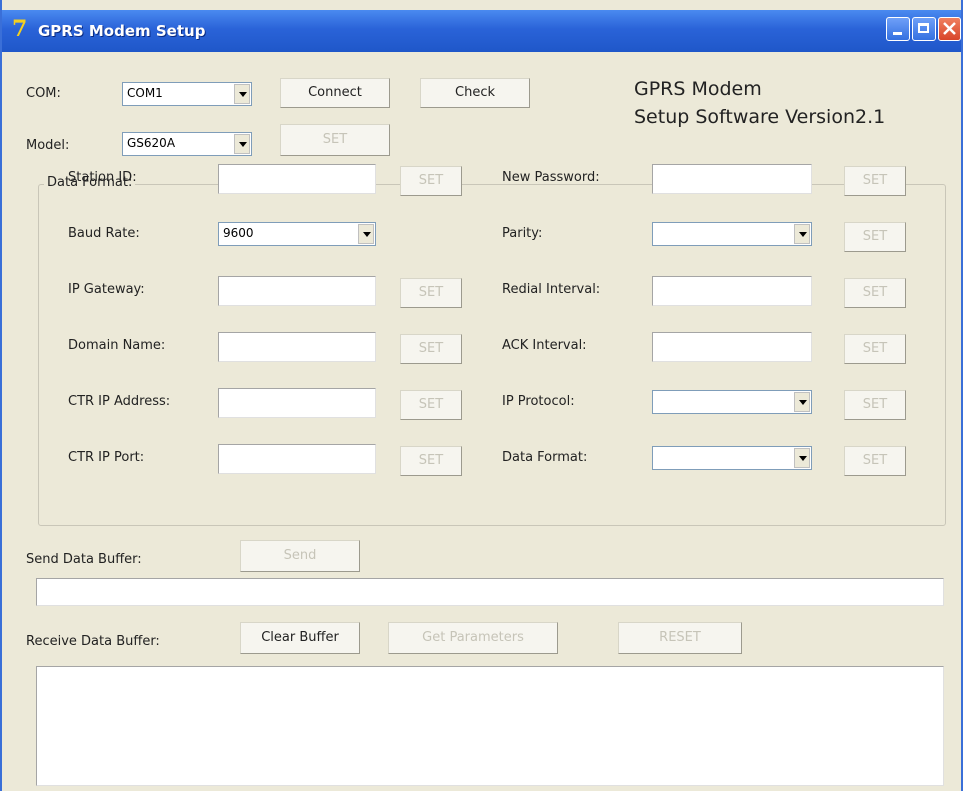 The width and height of the screenshot is (963, 791). I want to click on send-buffer-label: Send Data Buffer:, so click(84, 559).